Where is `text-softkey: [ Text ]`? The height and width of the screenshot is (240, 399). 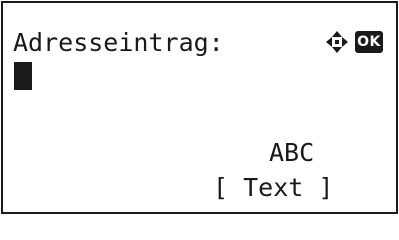 text-softkey: [ Text ] is located at coordinates (273, 187).